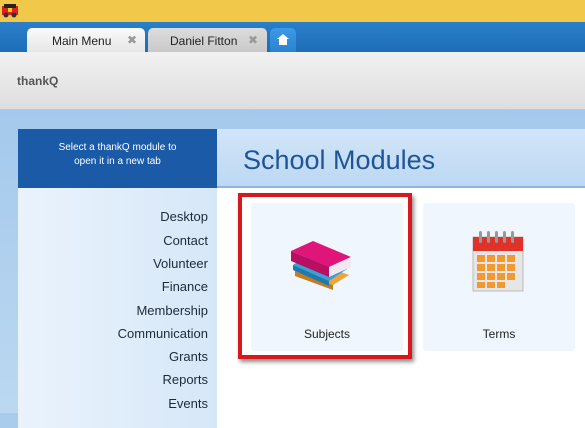 The width and height of the screenshot is (585, 428). I want to click on sidebar-item-events: Events, so click(188, 403).